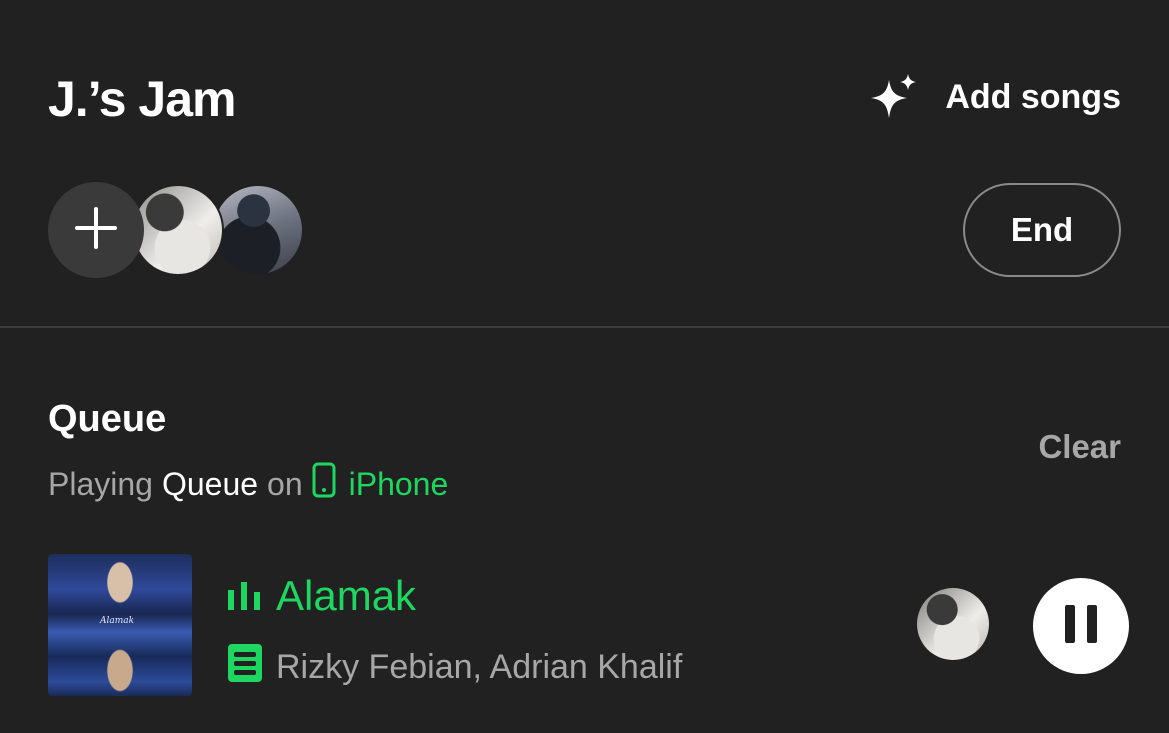 Image resolution: width=1169 pixels, height=733 pixels. Describe the element at coordinates (346, 595) in the screenshot. I see `track-title: Alamak` at that location.